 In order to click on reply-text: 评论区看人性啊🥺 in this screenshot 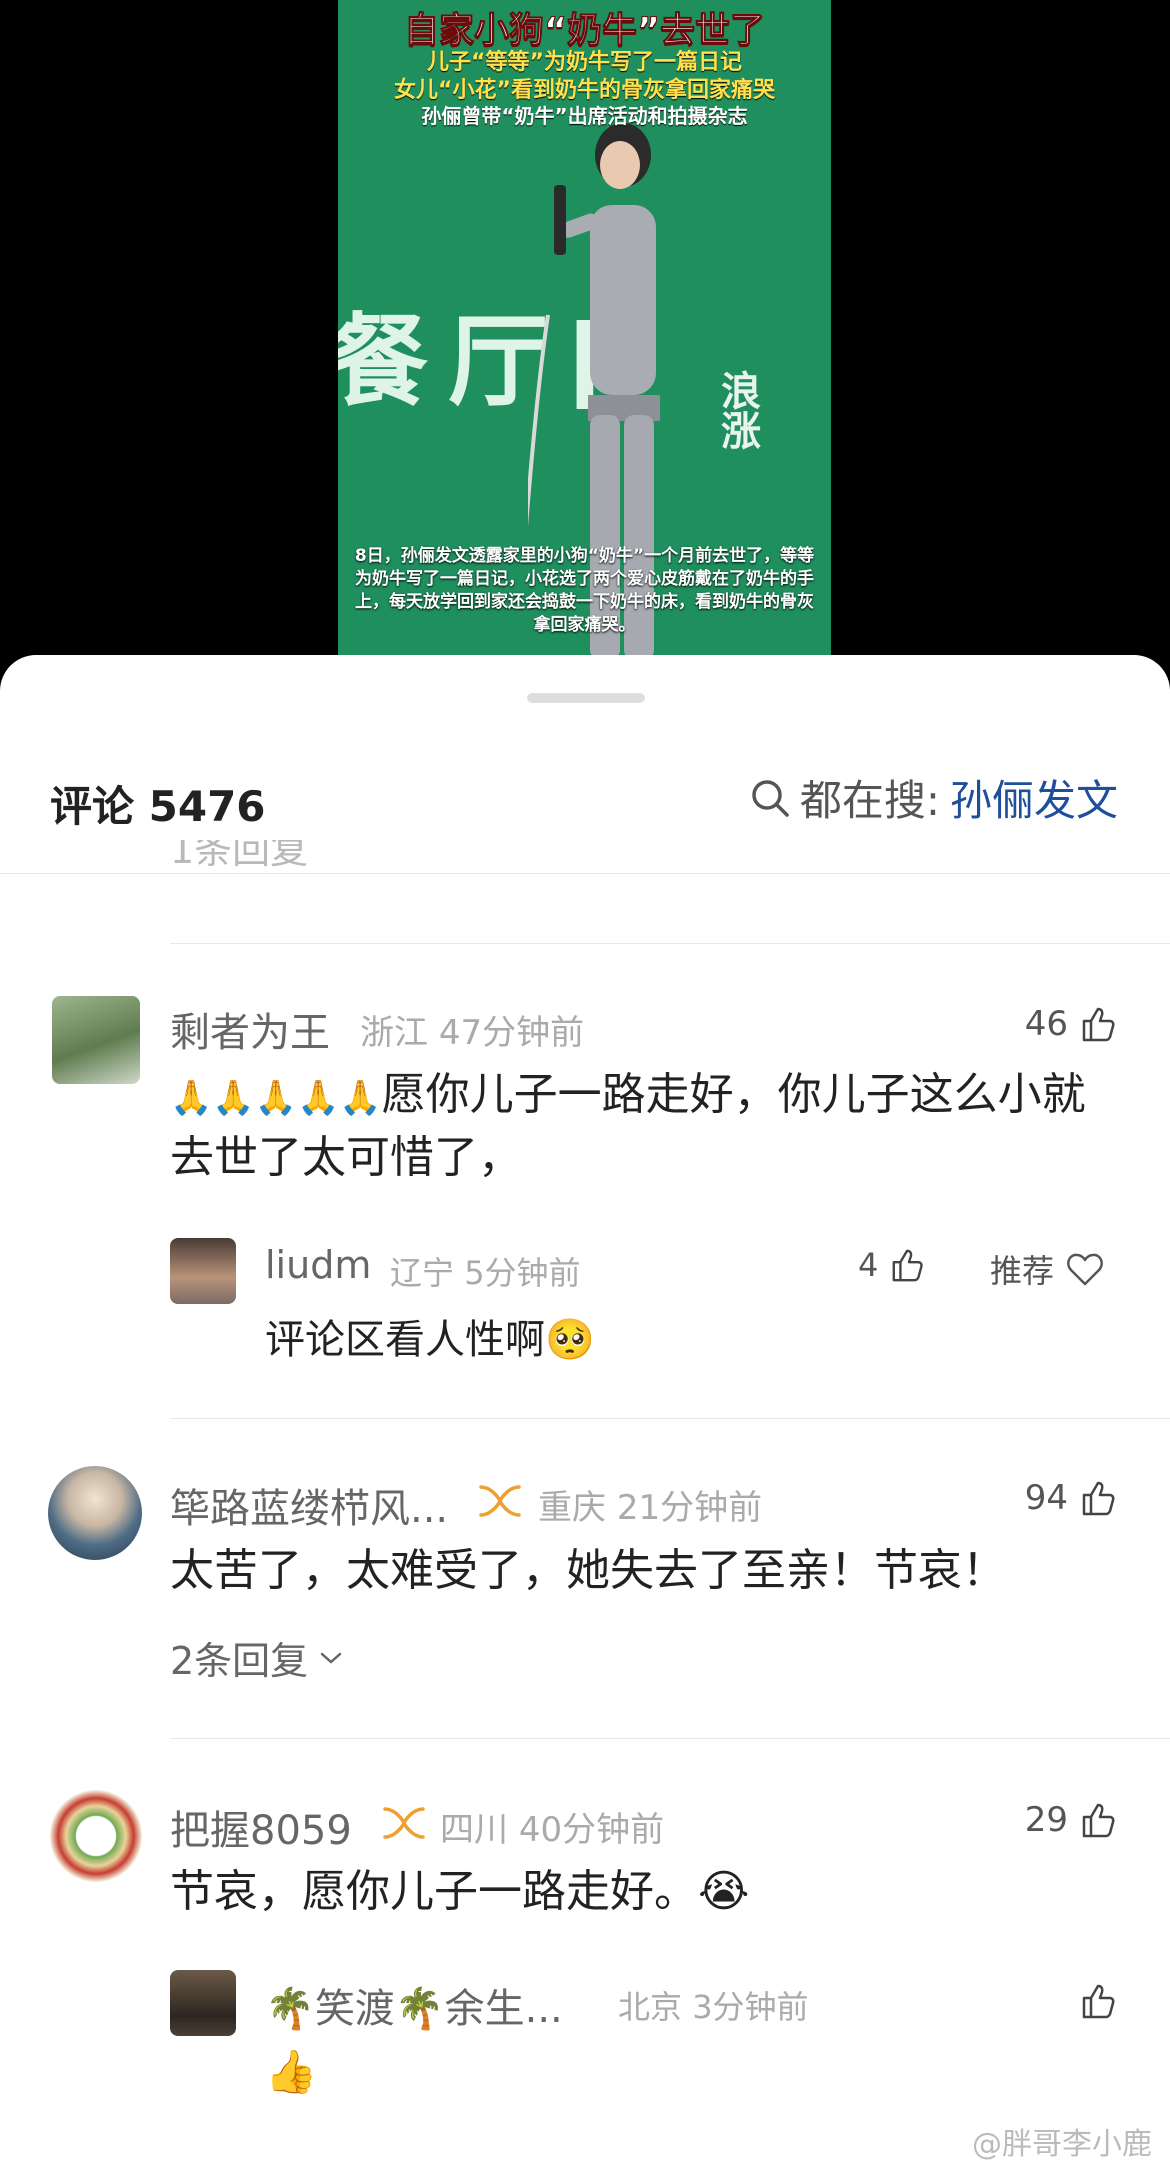, I will do `click(430, 1340)`.